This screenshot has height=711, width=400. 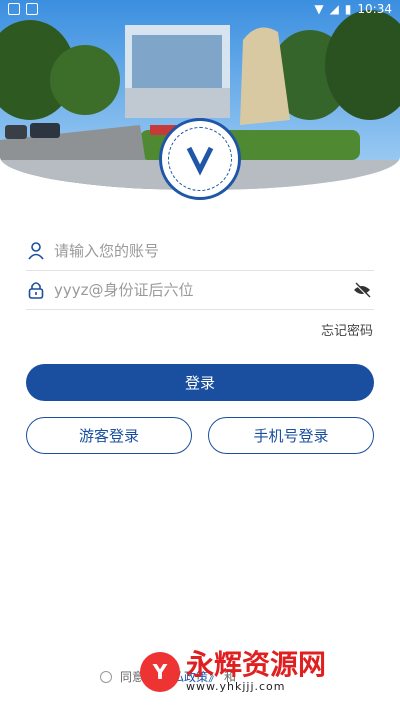 I want to click on notification-icon, so click(x=14, y=9).